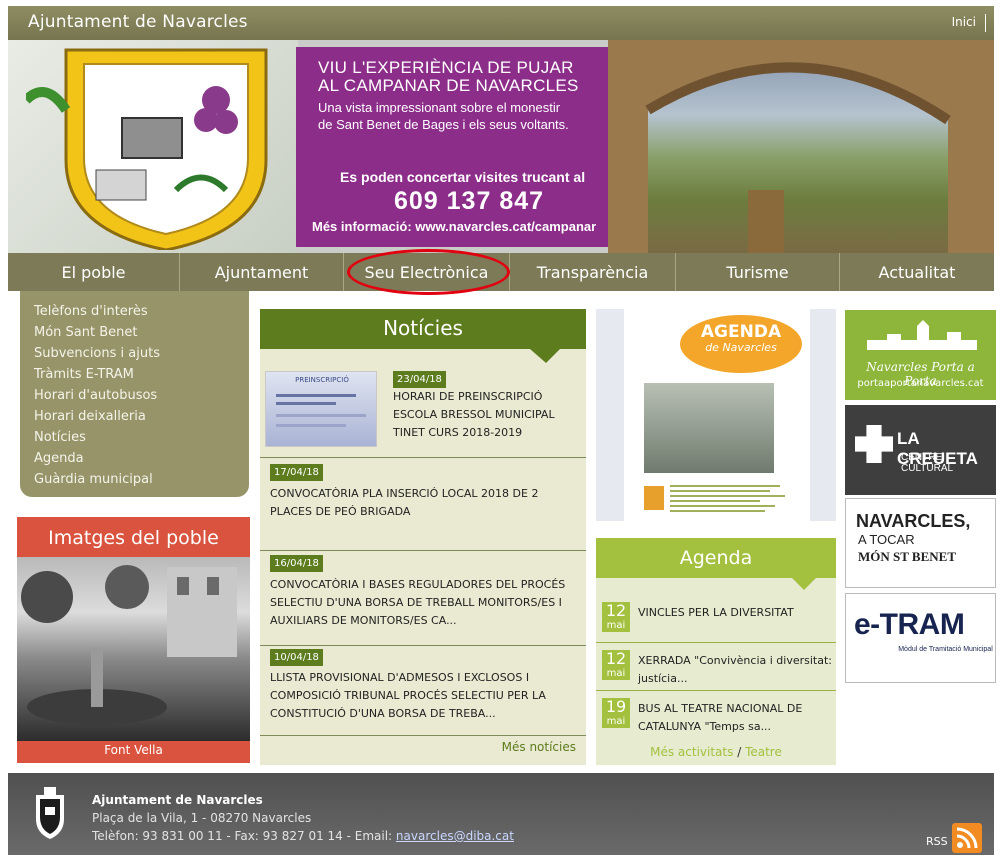 This screenshot has width=1001, height=857. Describe the element at coordinates (321, 409) in the screenshot. I see `news-thumbnail: PREINSCRIPCIÓ` at that location.